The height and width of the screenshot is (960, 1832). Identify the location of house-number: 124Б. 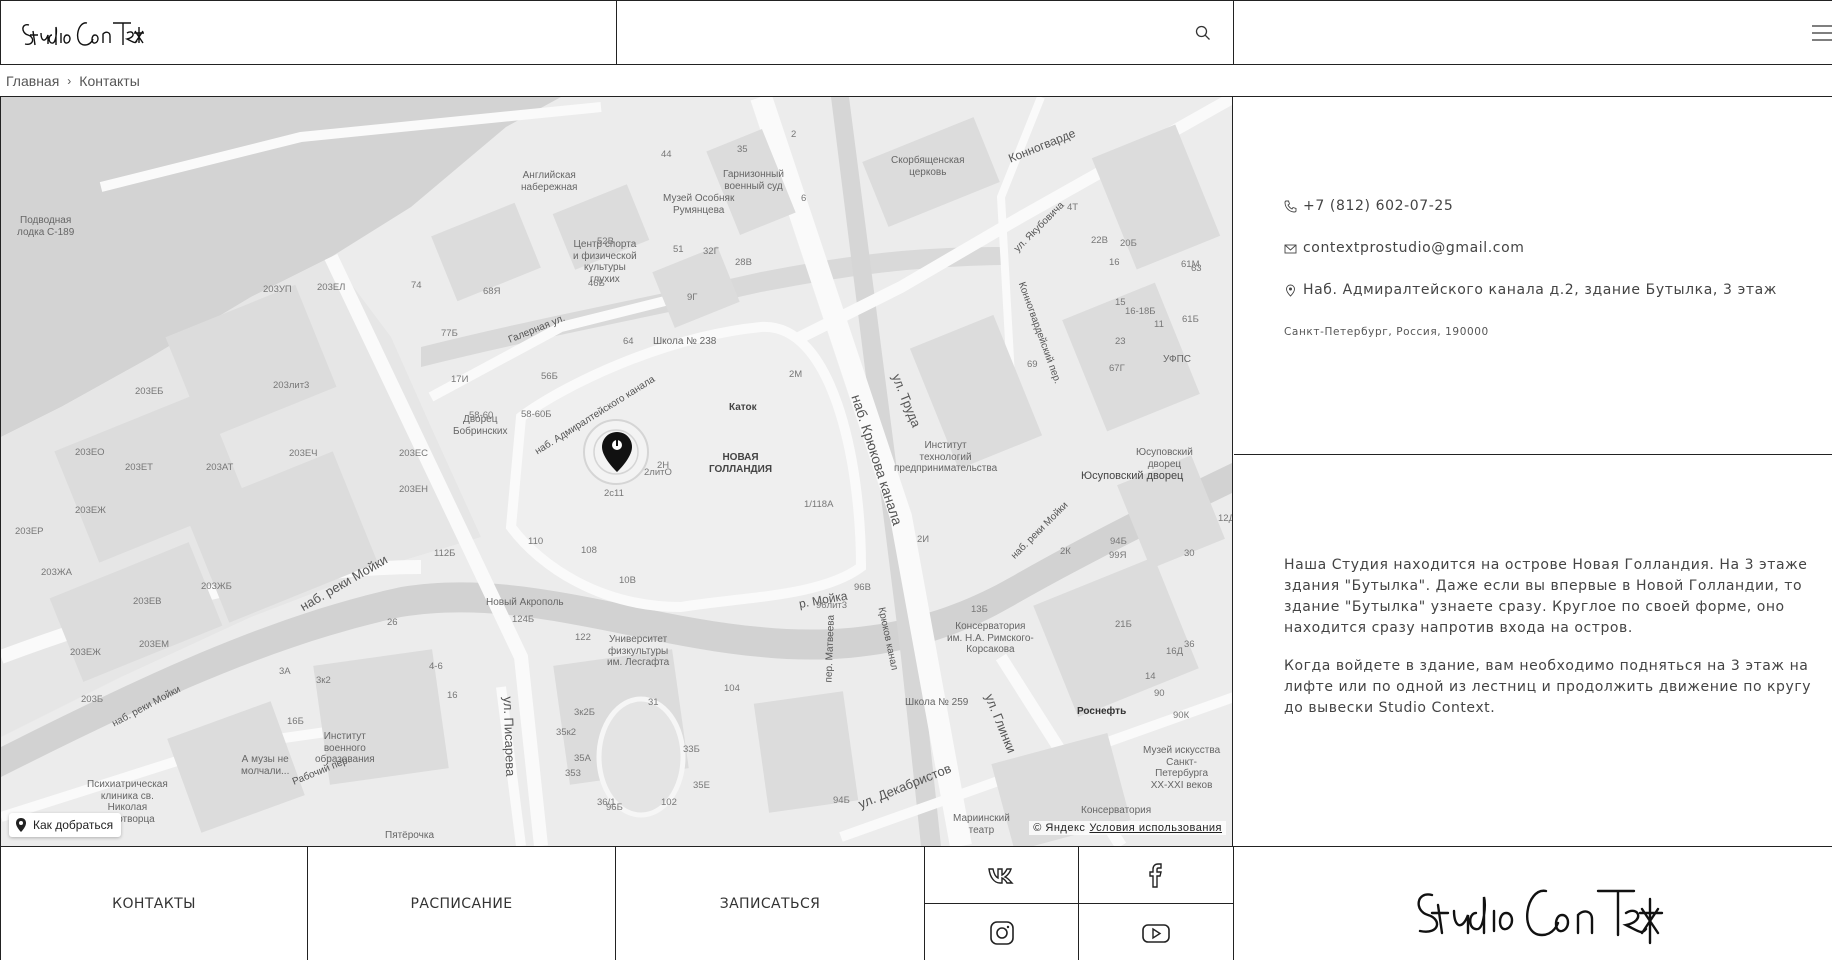
(523, 619).